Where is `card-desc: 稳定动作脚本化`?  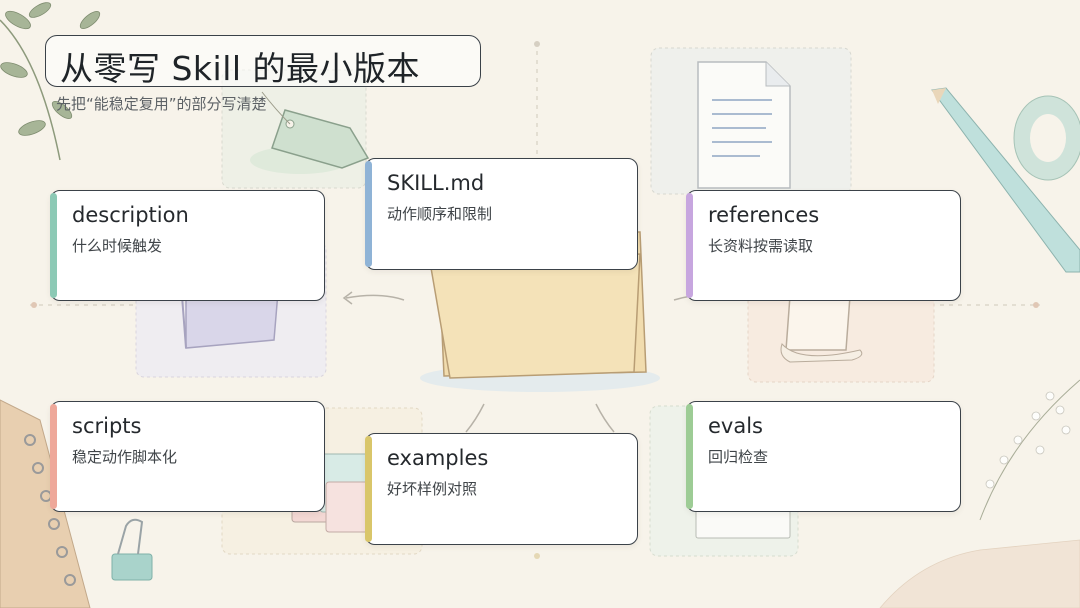 card-desc: 稳定动作脚本化 is located at coordinates (125, 457).